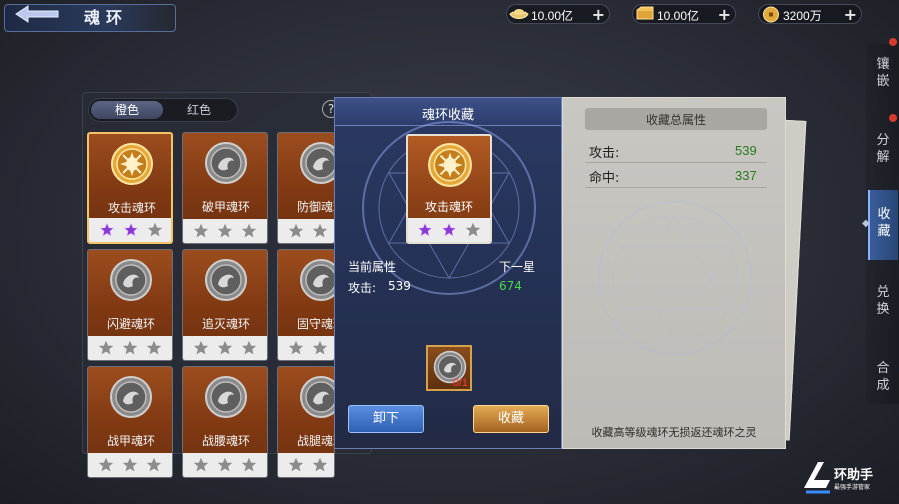 This screenshot has width=899, height=504. Describe the element at coordinates (450, 165) in the screenshot. I see `attack-ring-icon` at that location.